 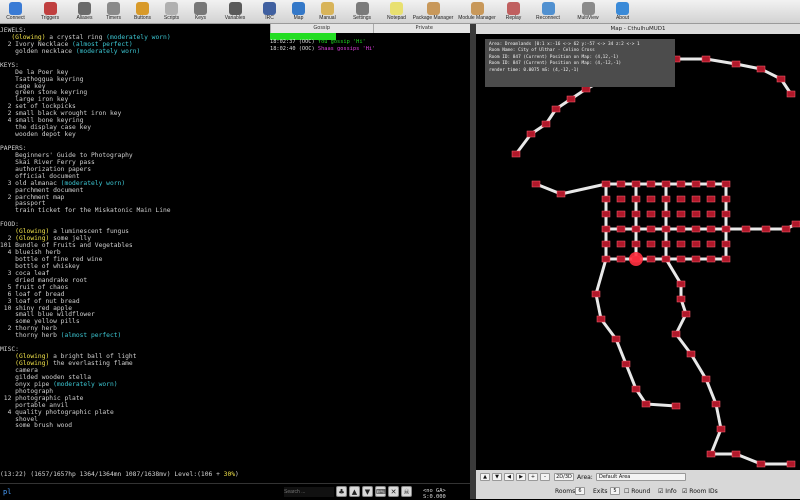 What do you see at coordinates (309, 492) in the screenshot?
I see `search-input` at bounding box center [309, 492].